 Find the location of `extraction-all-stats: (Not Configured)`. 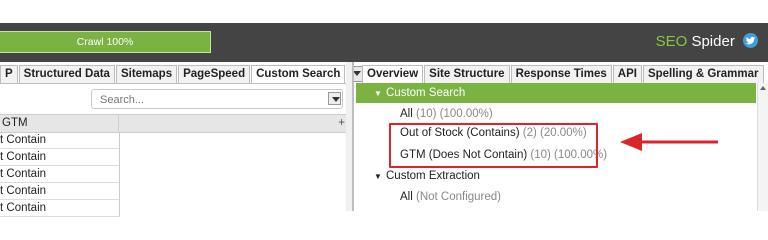

extraction-all-stats: (Not Configured) is located at coordinates (458, 197).